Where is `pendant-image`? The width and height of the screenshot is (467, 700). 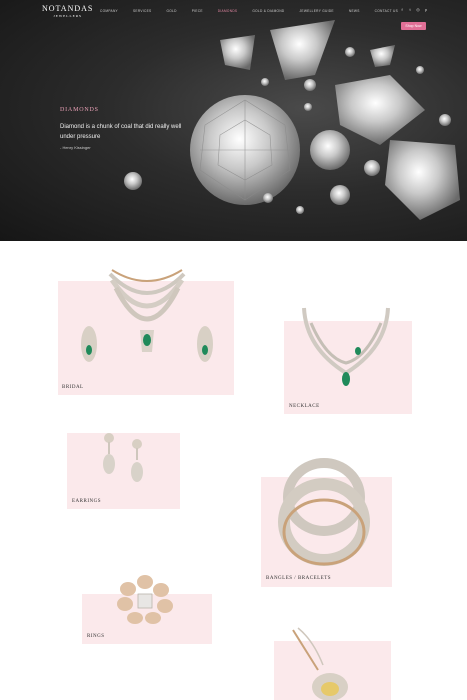
pendant-image is located at coordinates (320, 663).